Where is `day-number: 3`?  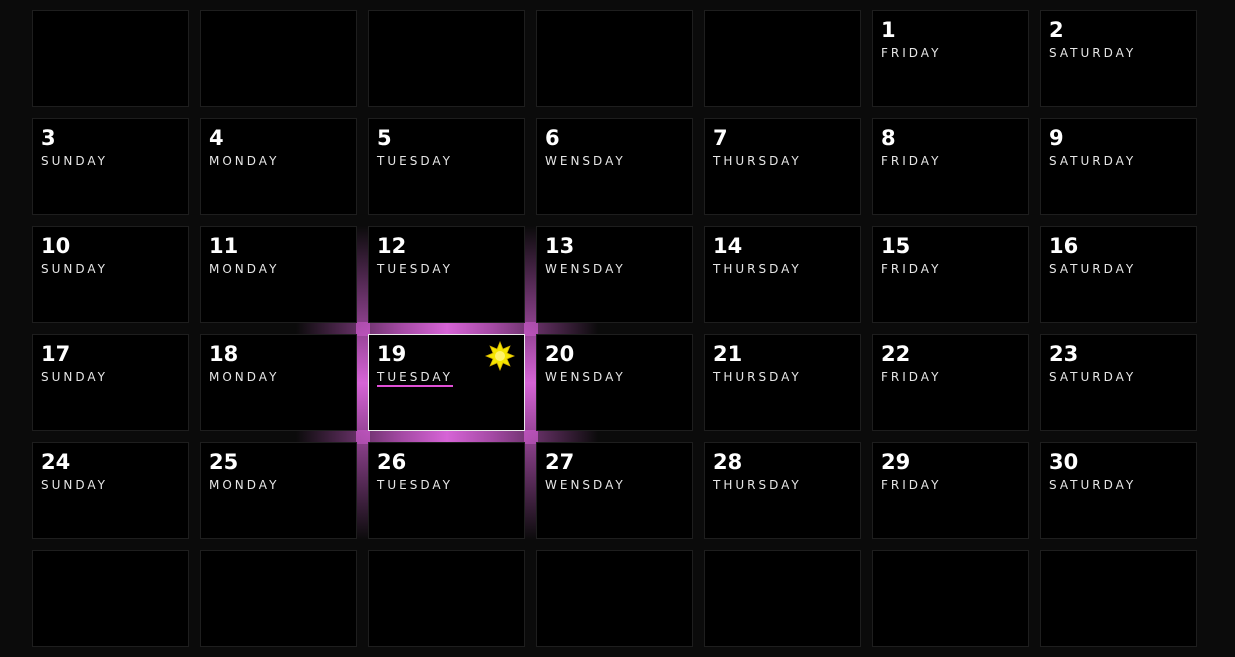 day-number: 3 is located at coordinates (48, 138).